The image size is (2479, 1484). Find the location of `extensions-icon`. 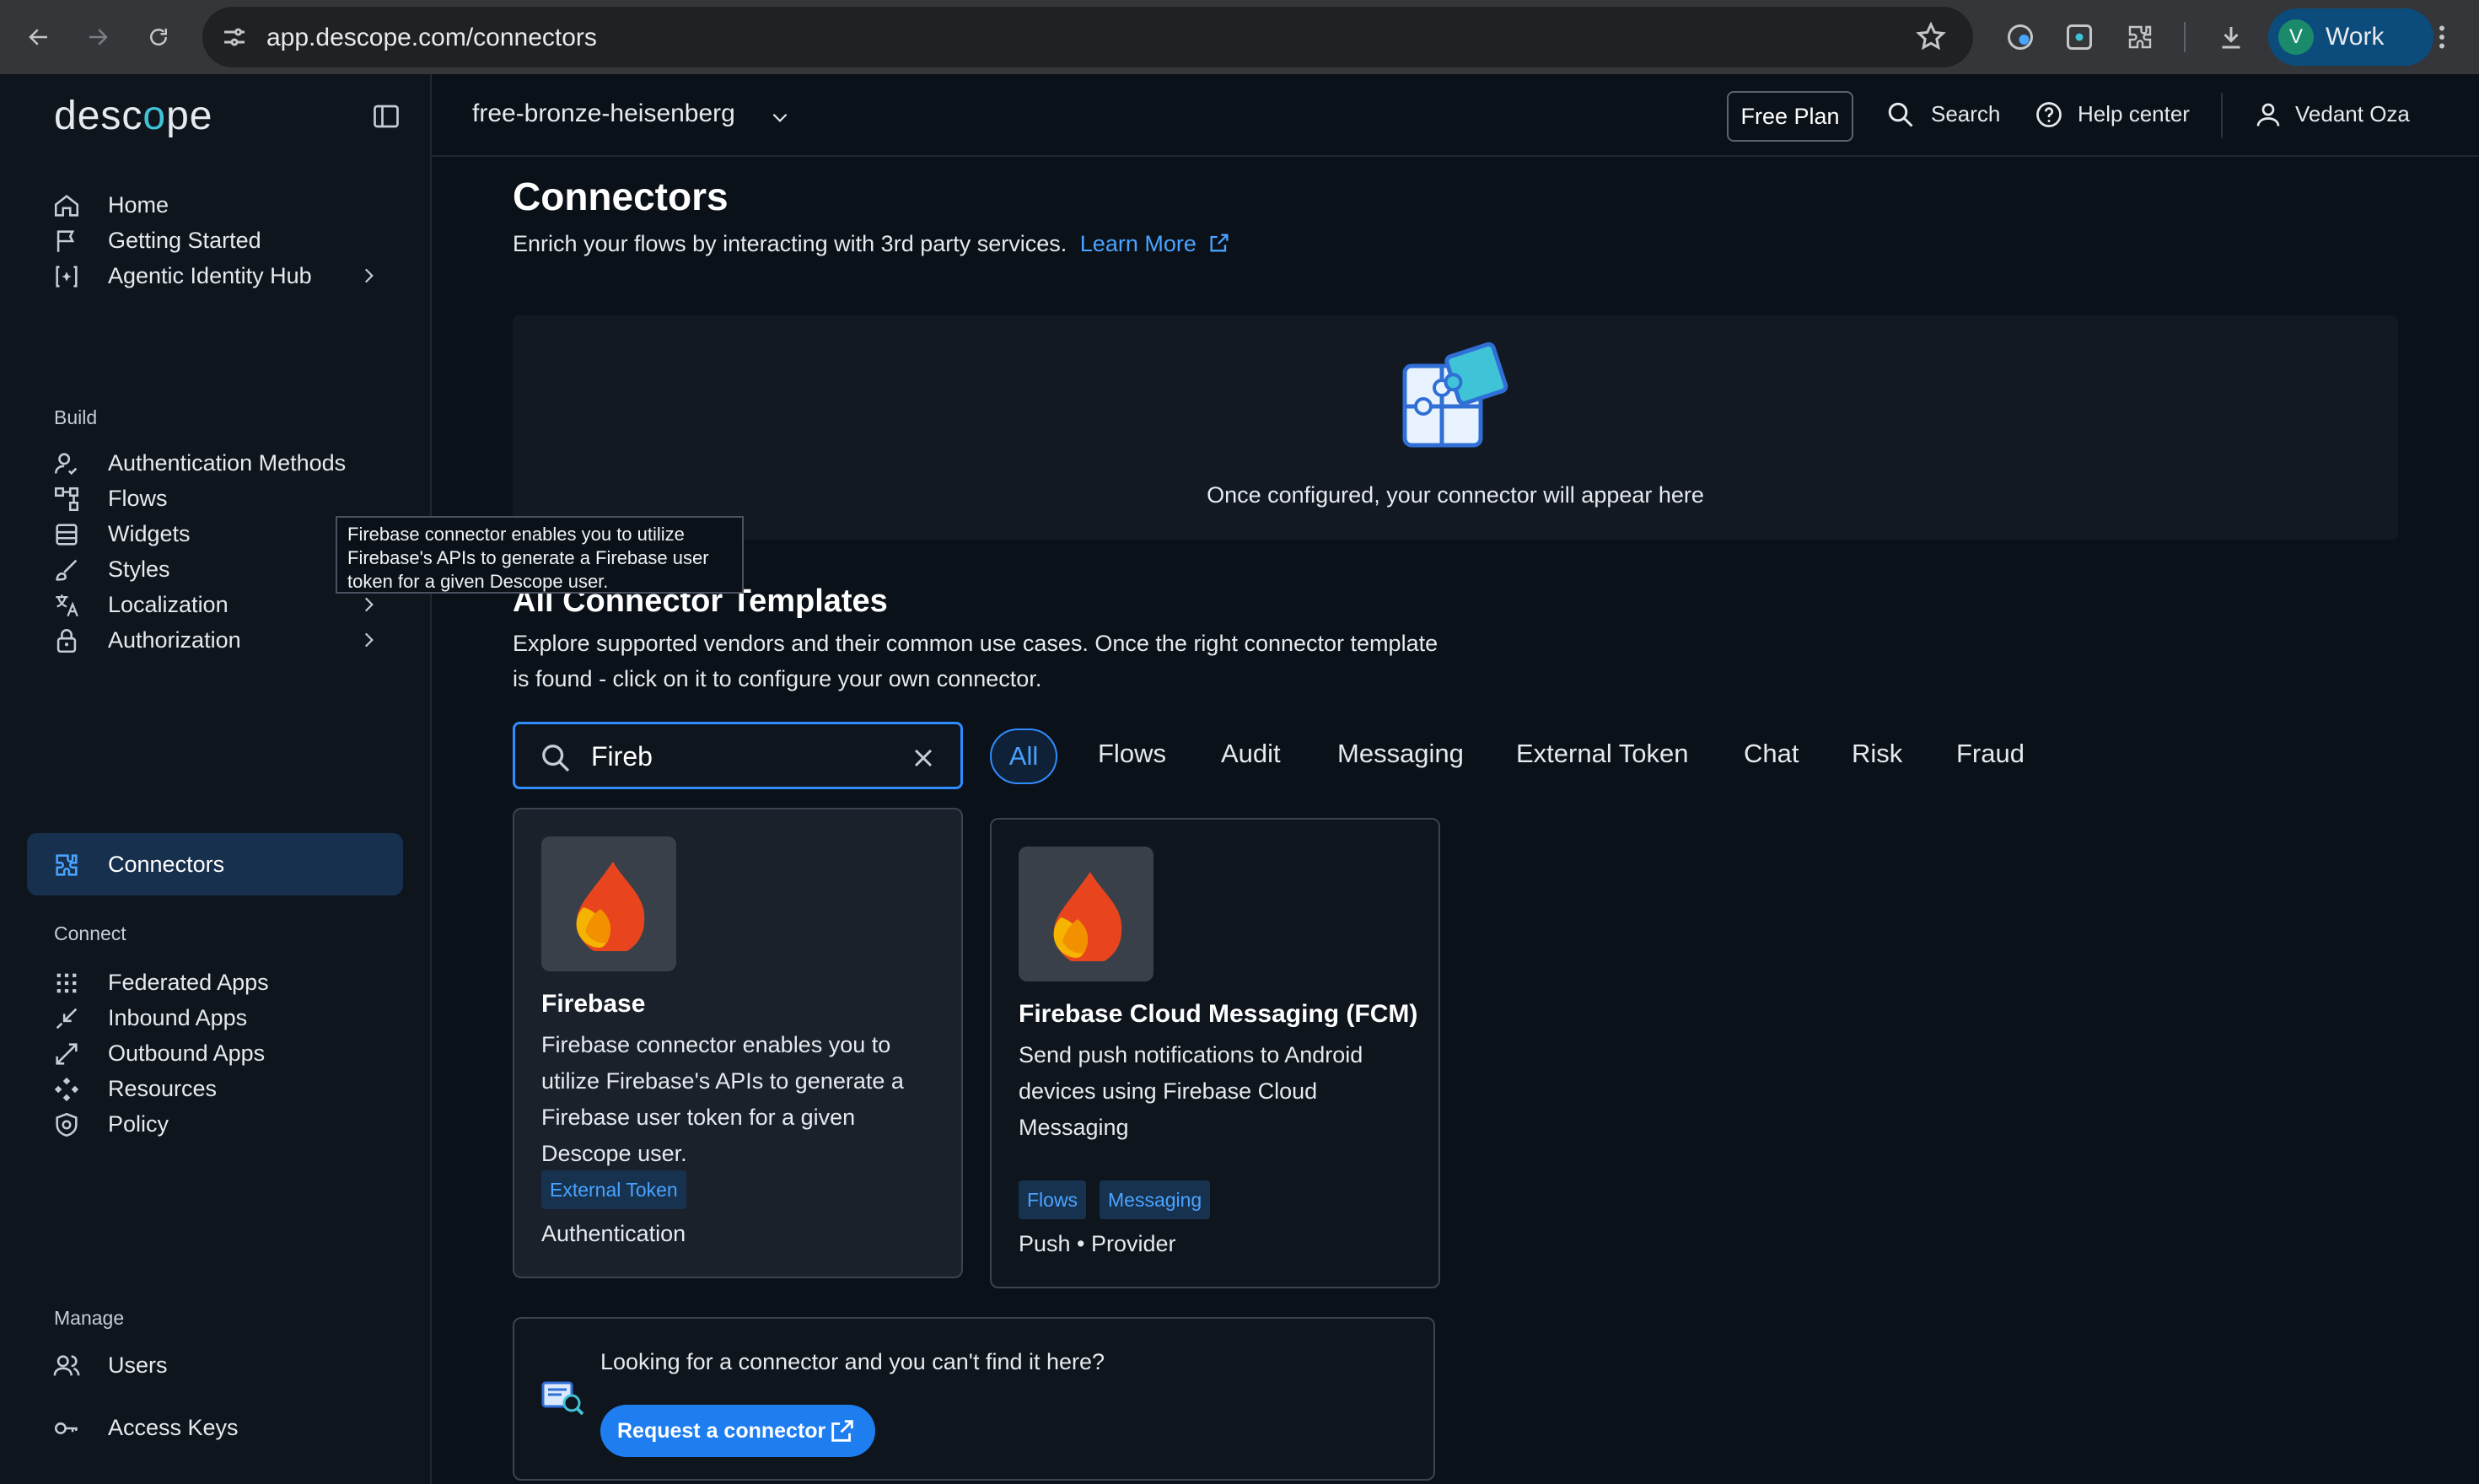

extensions-icon is located at coordinates (2140, 37).